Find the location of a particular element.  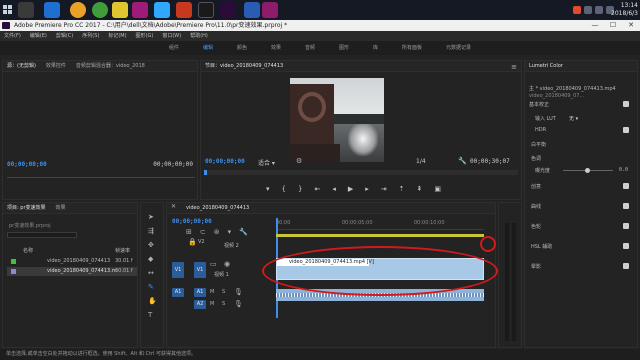

tab-source: 源：(无剪辑) is located at coordinates (21, 66).